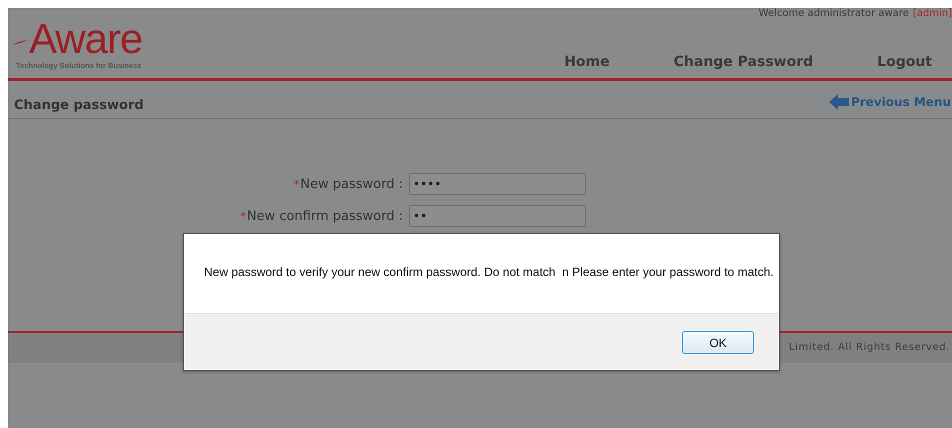  Describe the element at coordinates (889, 102) in the screenshot. I see `previous-menu-link: Previous Menu` at that location.